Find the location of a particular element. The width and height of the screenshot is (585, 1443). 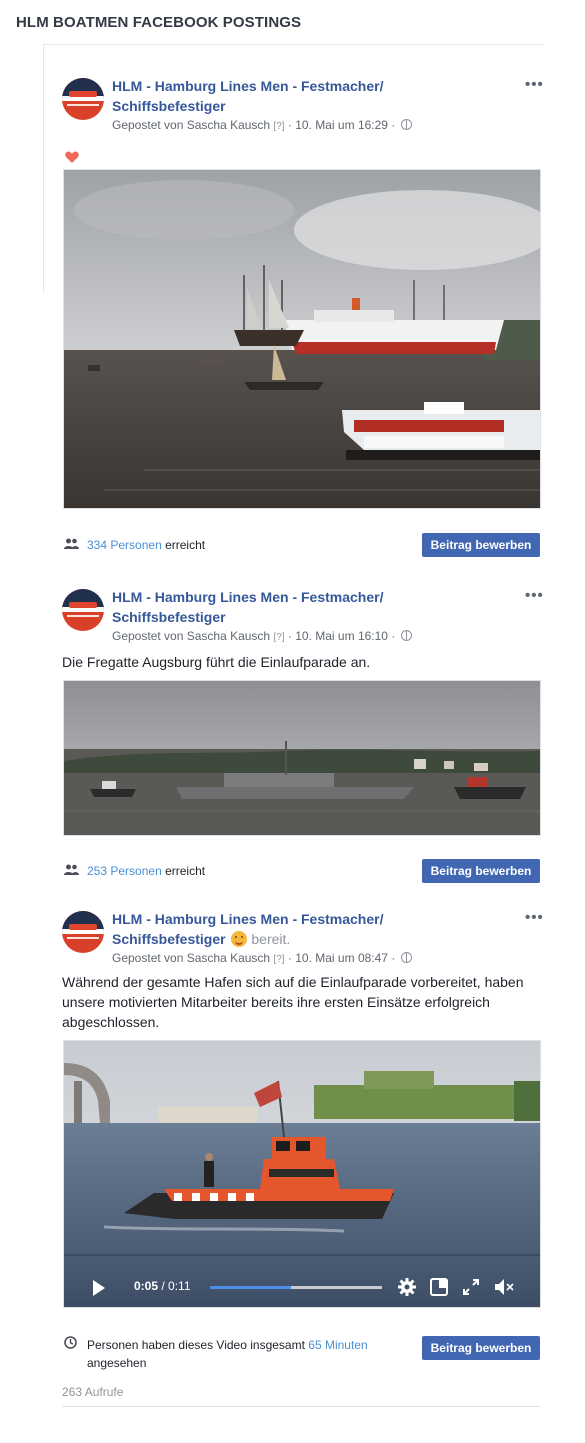

video-controls: 0:05 / 0:11 is located at coordinates (302, 1287).